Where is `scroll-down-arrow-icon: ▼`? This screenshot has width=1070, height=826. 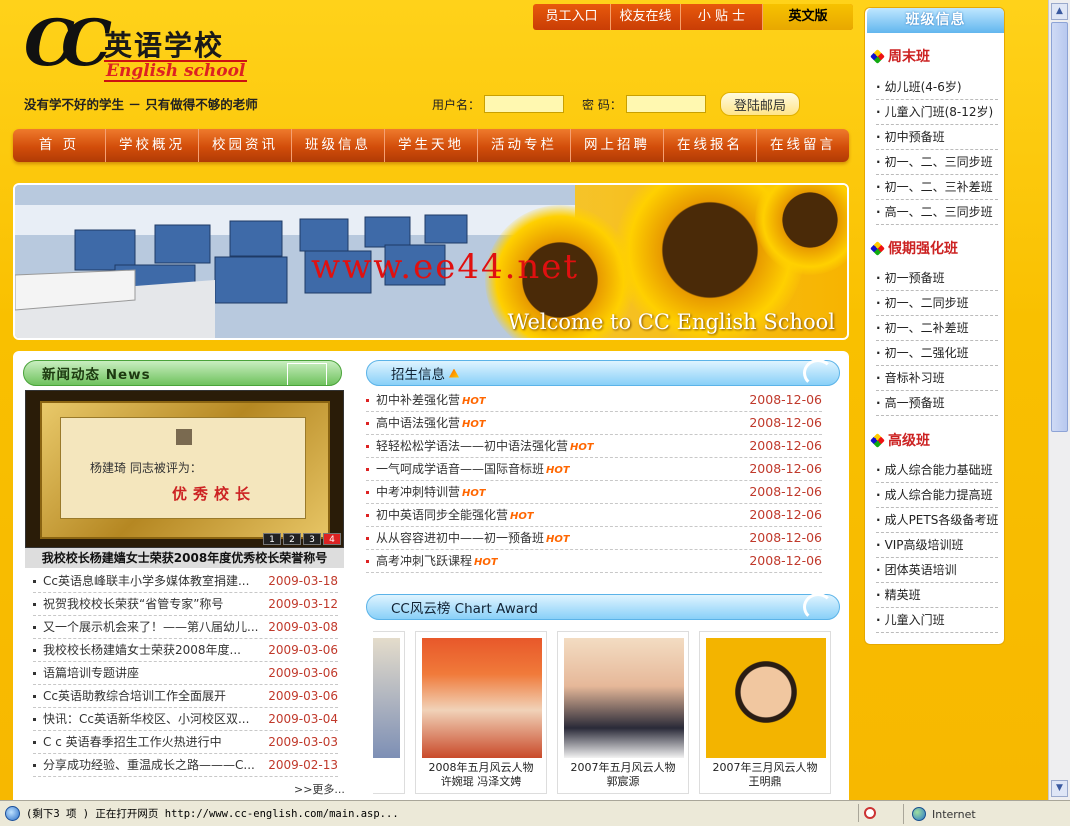
scroll-down-arrow-icon: ▼ is located at coordinates (1059, 788).